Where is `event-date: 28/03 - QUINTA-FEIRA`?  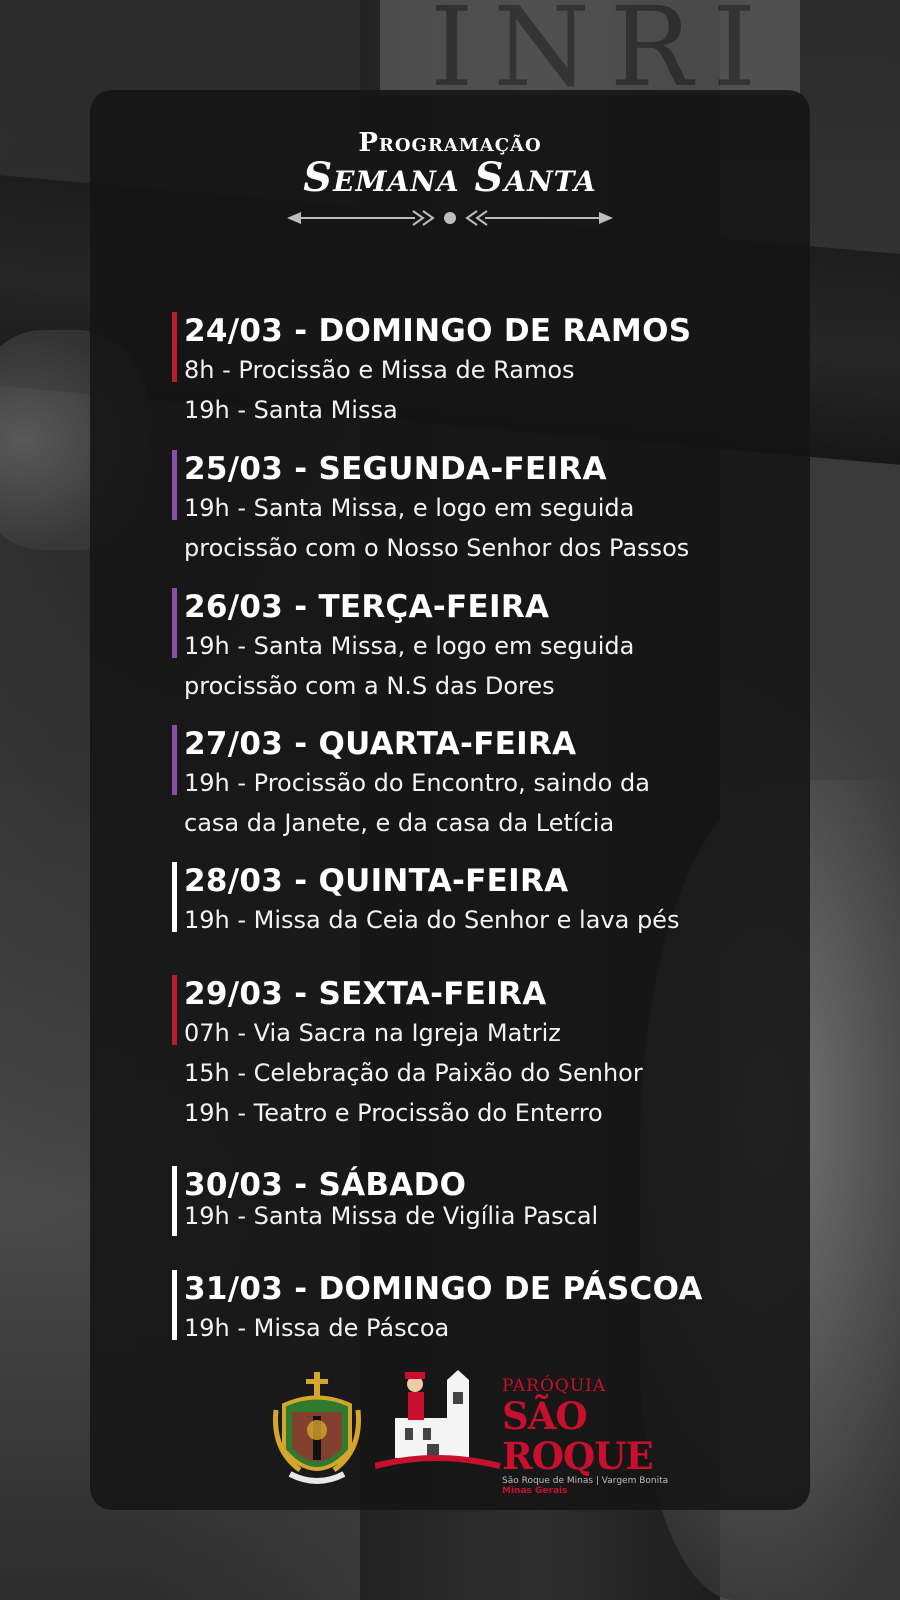
event-date: 28/03 - QUINTA-FEIRA is located at coordinates (376, 881).